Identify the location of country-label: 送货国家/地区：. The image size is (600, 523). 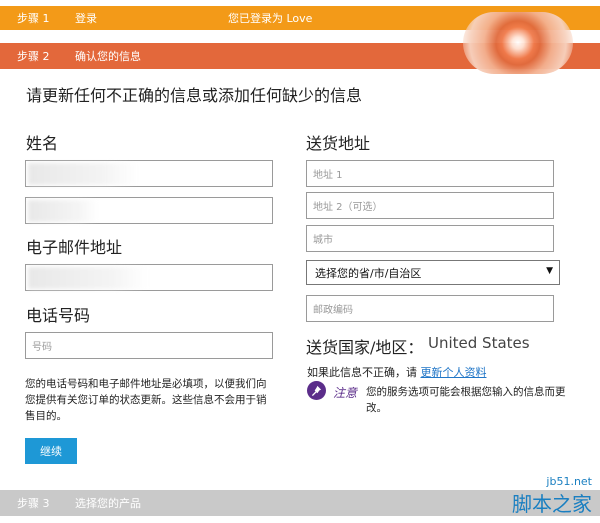
(365, 347).